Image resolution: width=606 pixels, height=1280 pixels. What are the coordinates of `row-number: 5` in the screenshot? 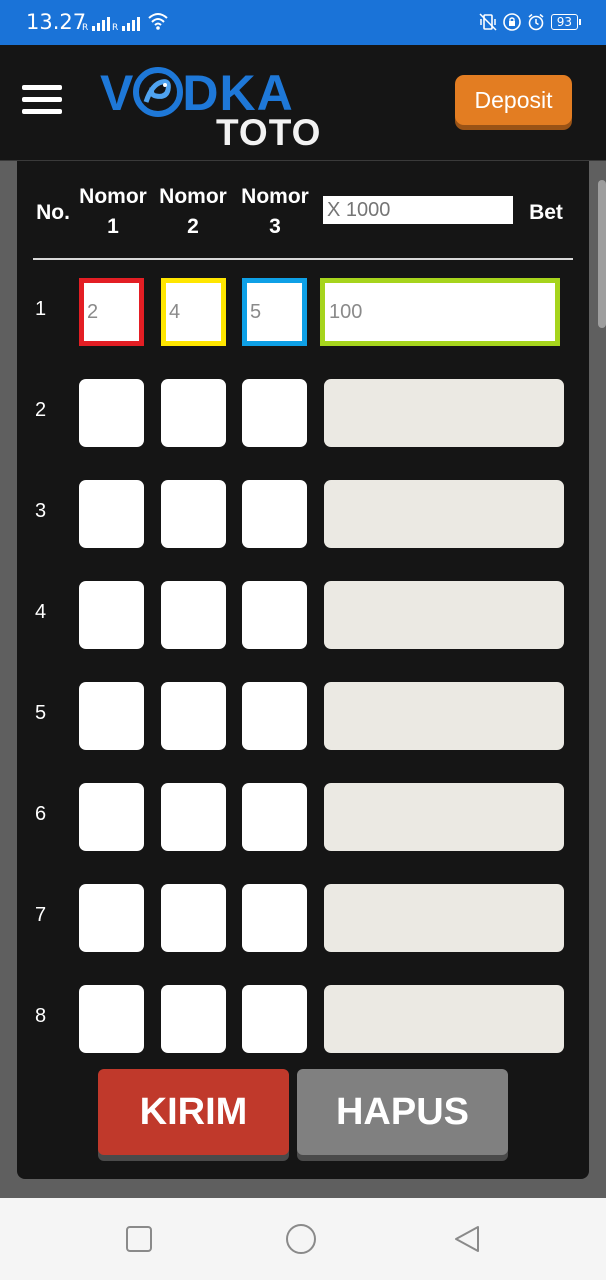 It's located at (41, 713).